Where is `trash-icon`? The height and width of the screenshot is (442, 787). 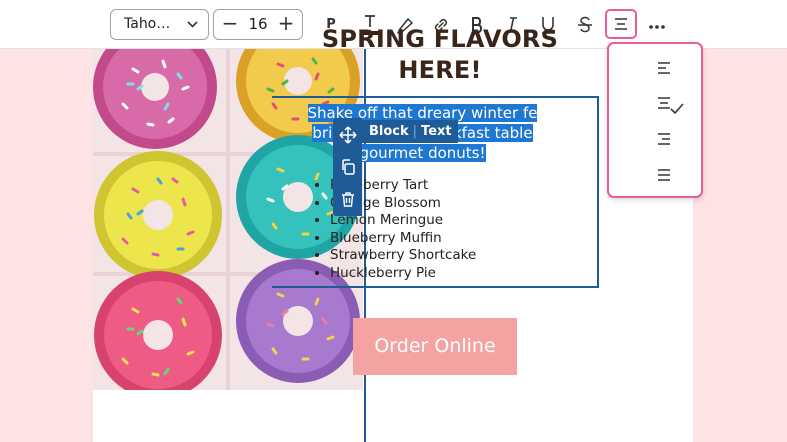
trash-icon is located at coordinates (347, 199).